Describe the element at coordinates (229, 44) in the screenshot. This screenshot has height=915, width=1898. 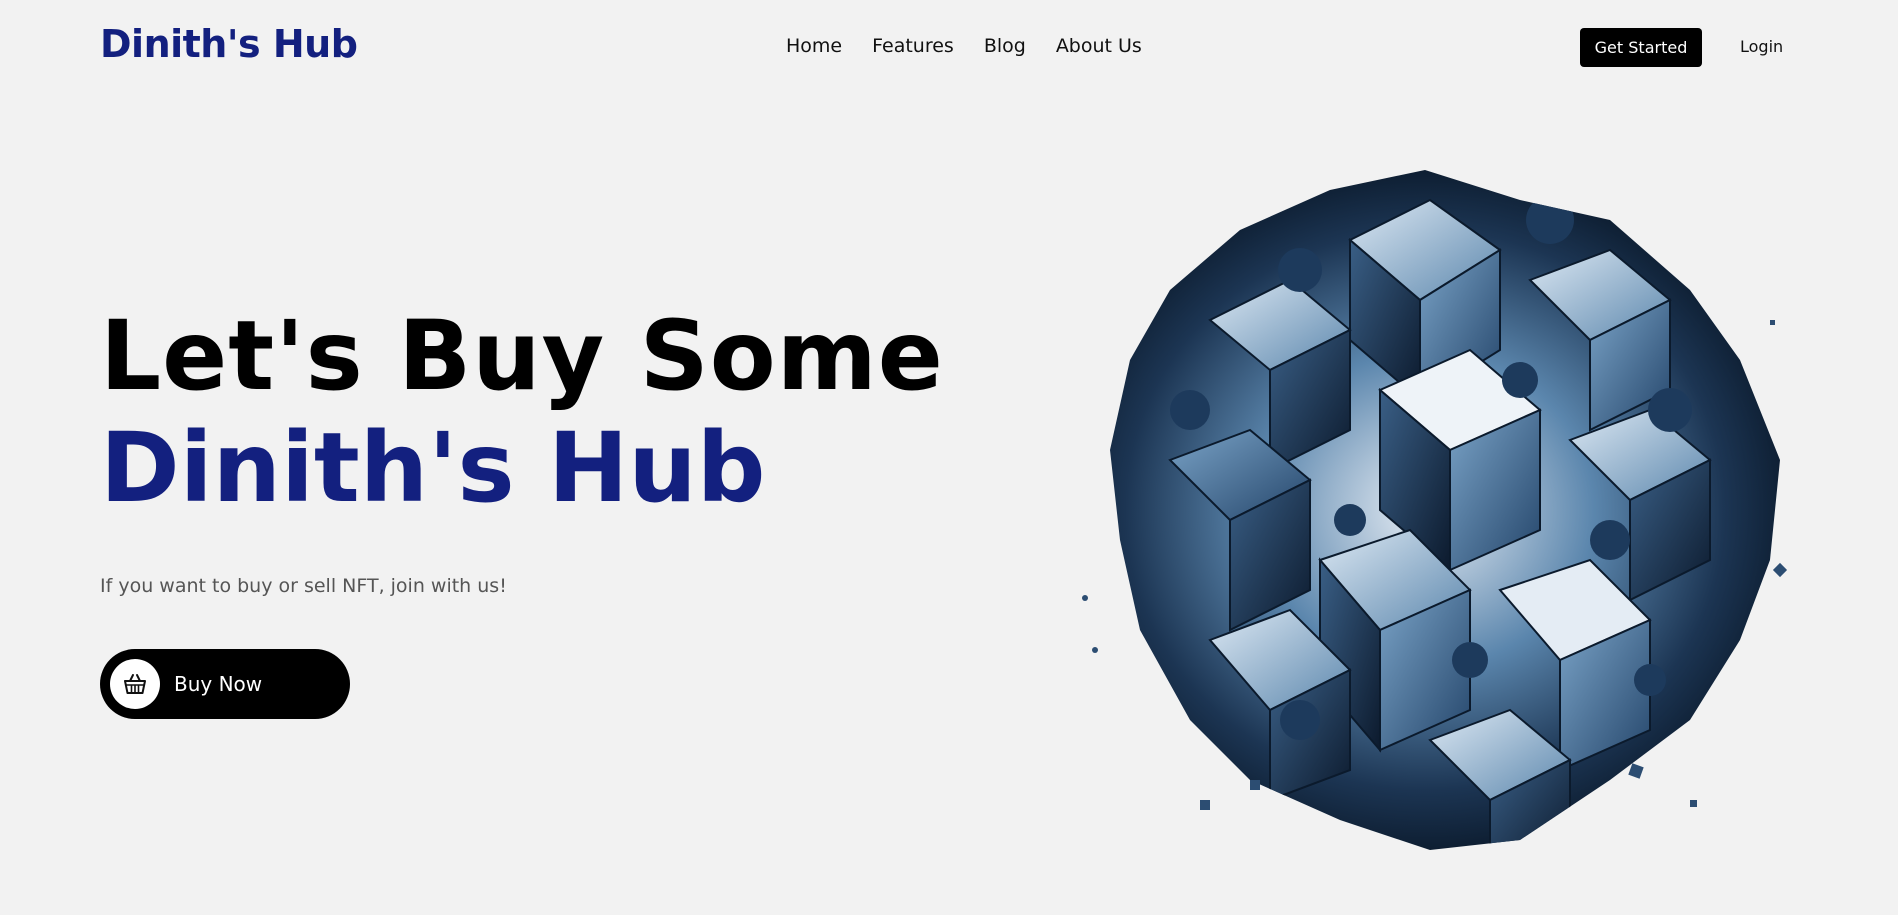
I see `brand-logo: Dinith's Hub` at that location.